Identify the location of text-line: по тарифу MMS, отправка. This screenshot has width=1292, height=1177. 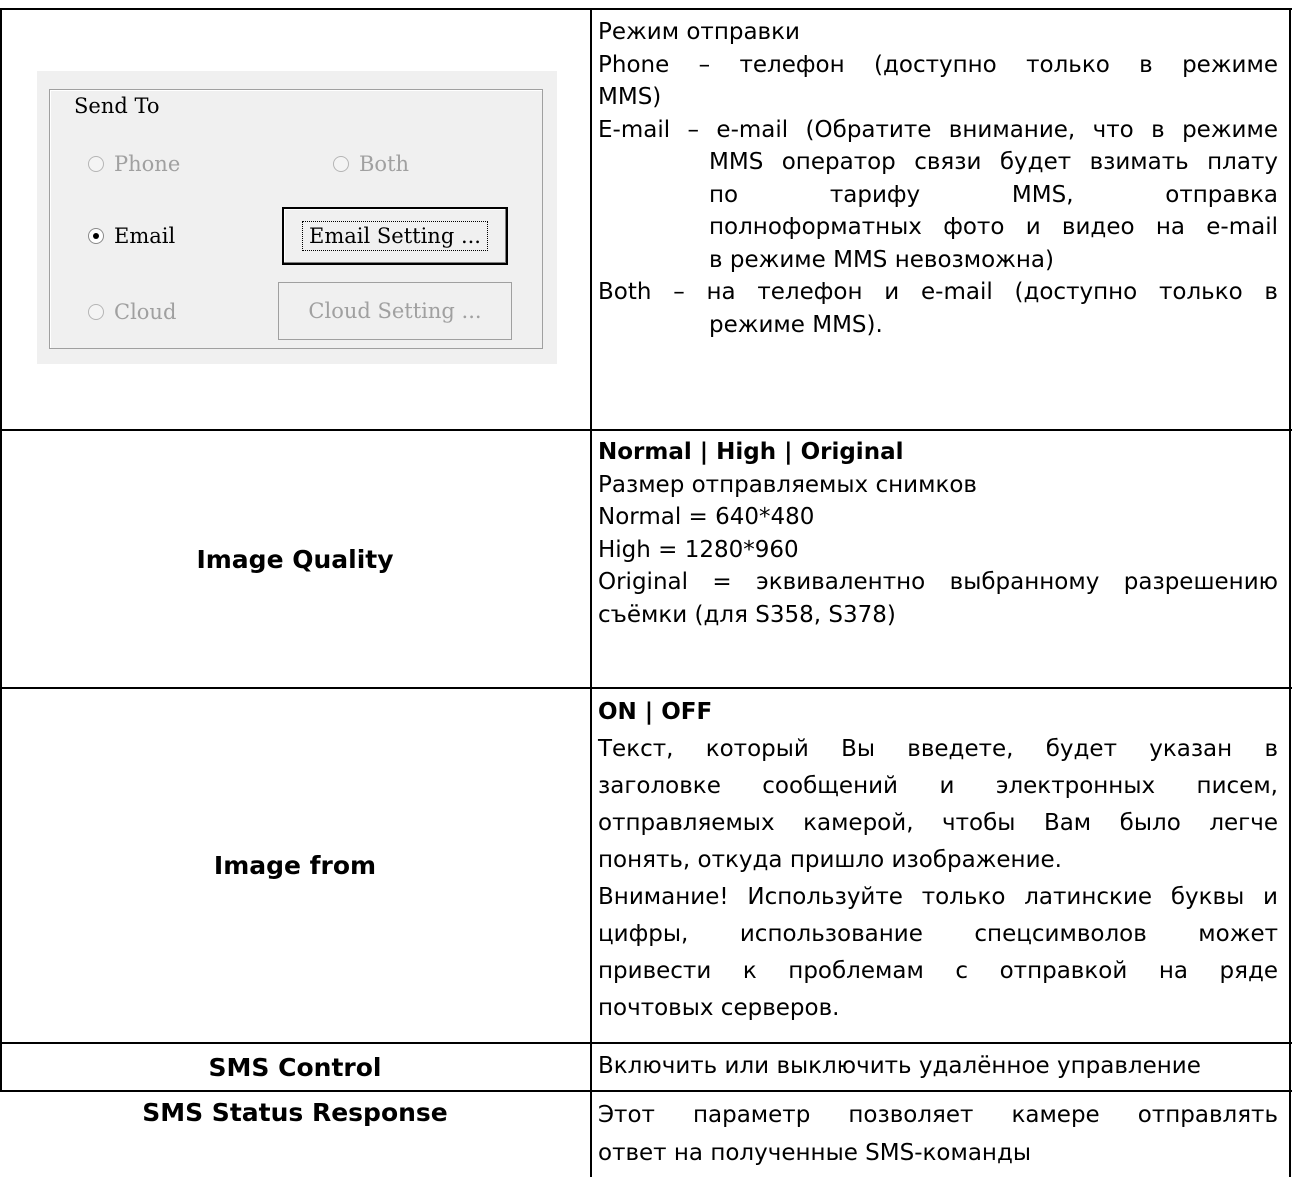
(993, 194).